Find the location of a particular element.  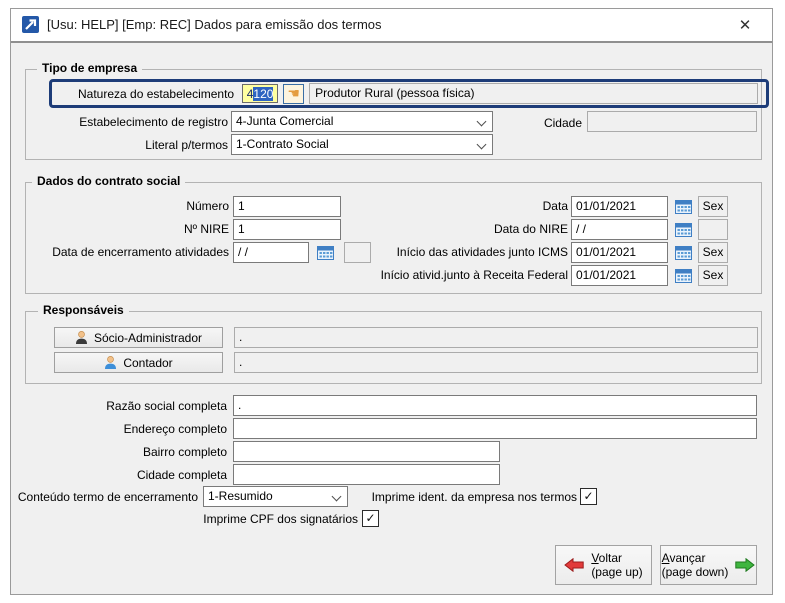

inicio-icms-weekday-box: Sex is located at coordinates (713, 252).